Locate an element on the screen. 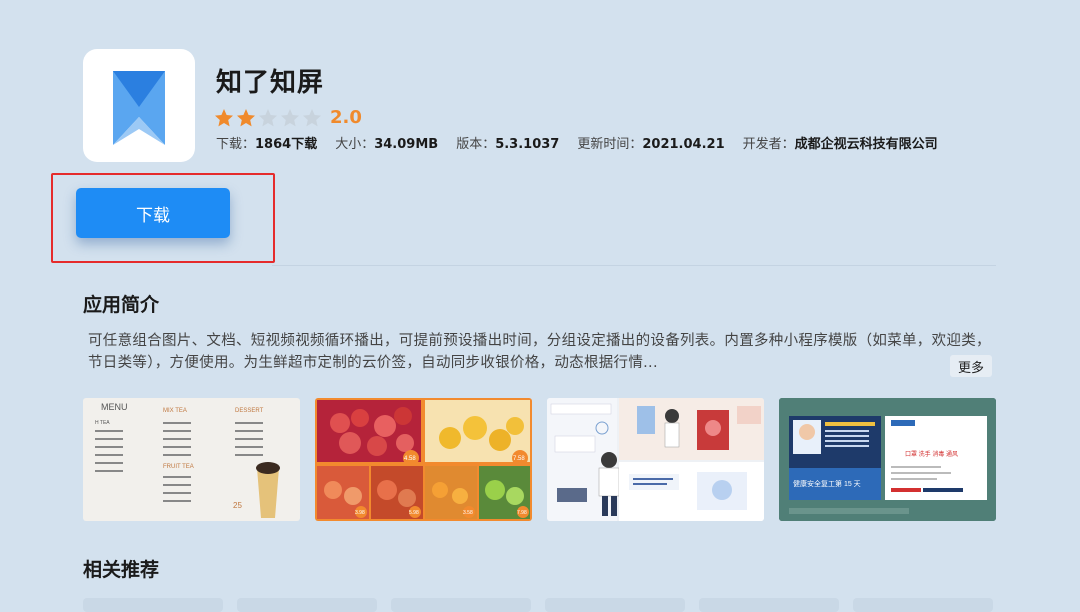  svg-text: 5.98 is located at coordinates (414, 513).